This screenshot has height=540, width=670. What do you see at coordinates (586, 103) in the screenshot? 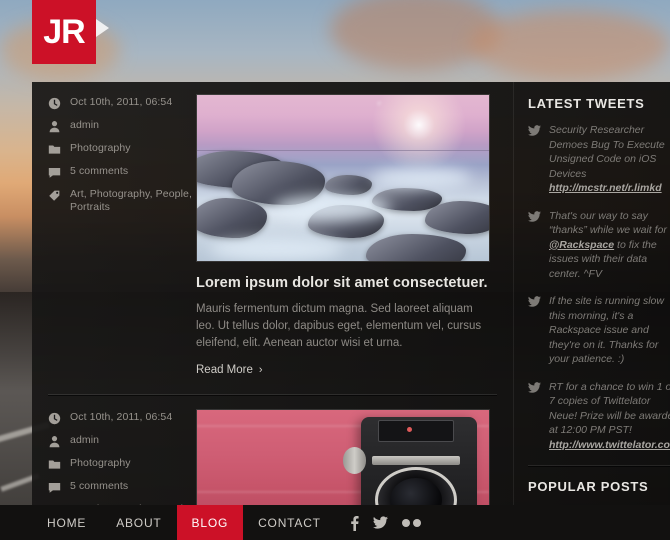
I see `latest-tweets-title: LATEST TWEETS` at bounding box center [586, 103].